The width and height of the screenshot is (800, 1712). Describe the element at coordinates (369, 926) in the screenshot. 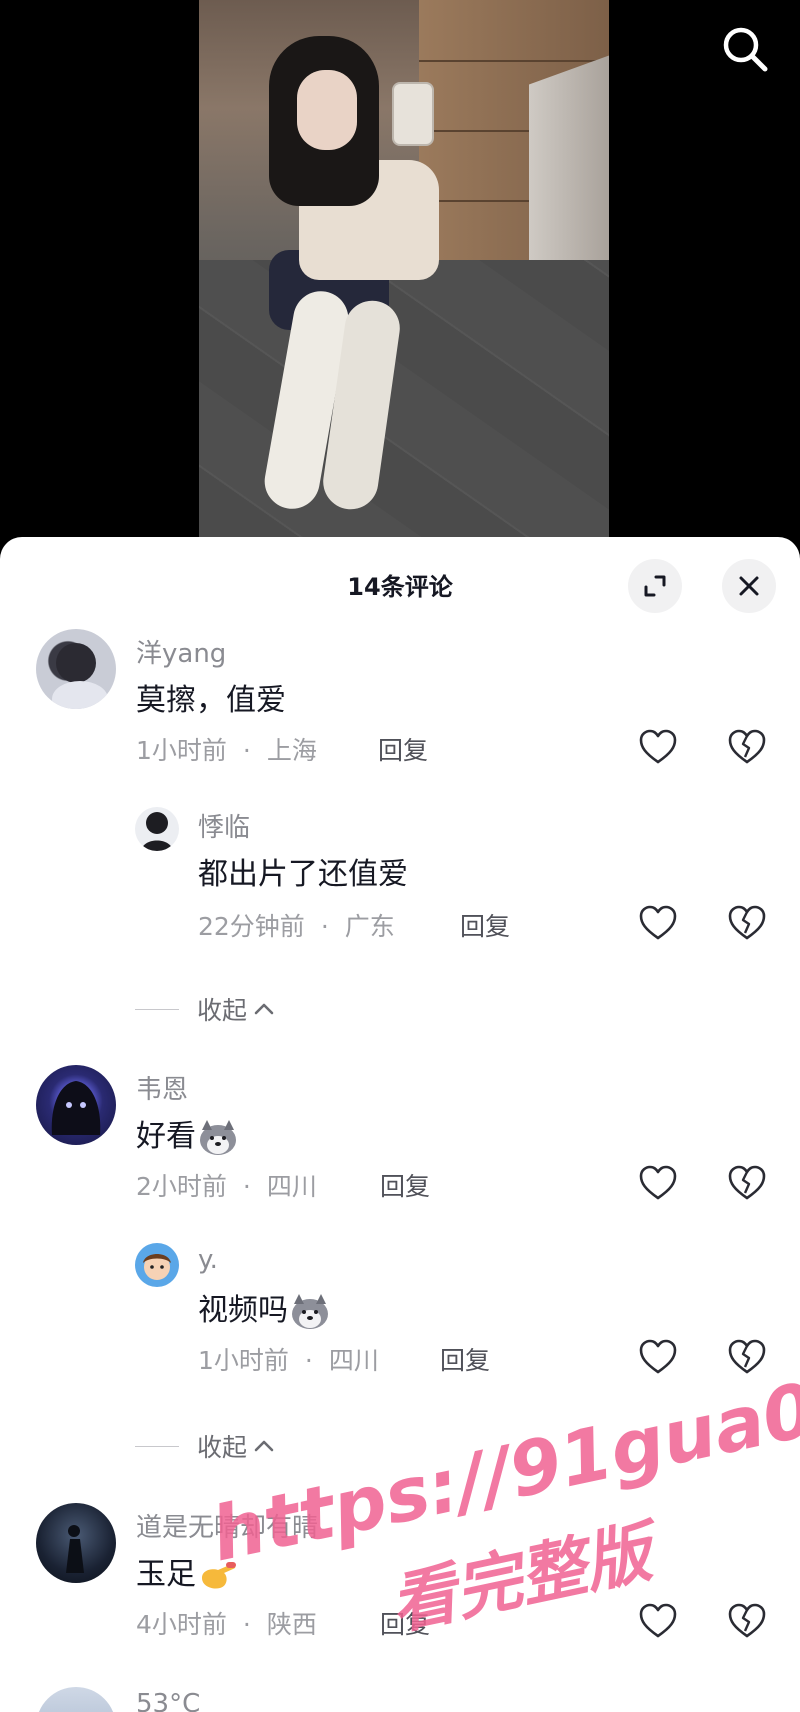

I see `comment-location: 广东` at that location.